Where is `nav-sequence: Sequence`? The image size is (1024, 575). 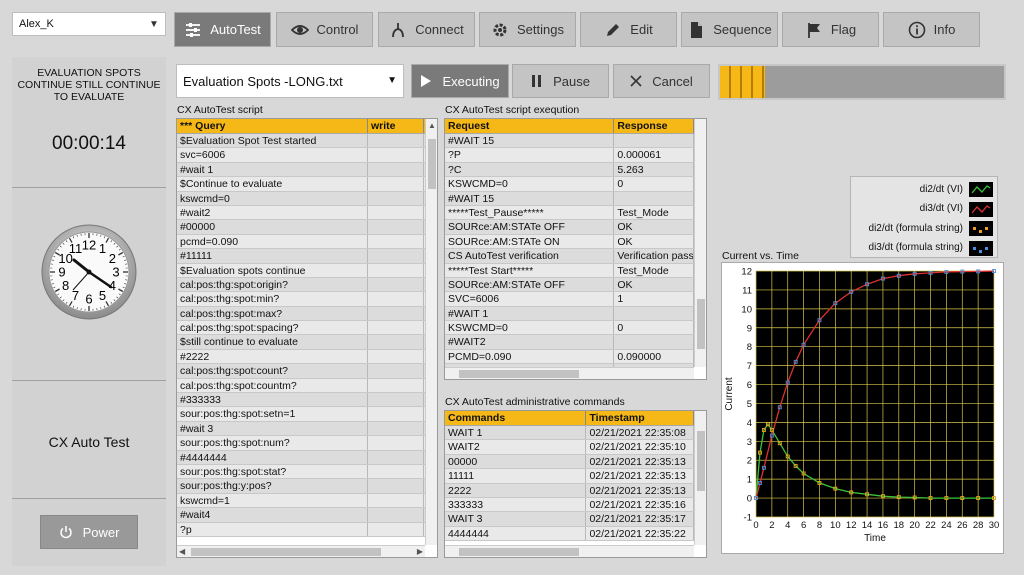 nav-sequence: Sequence is located at coordinates (729, 29).